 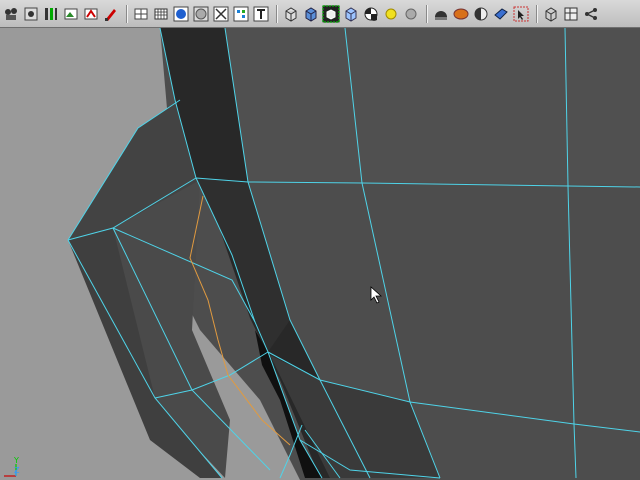 I want to click on select-camera-icon, so click(x=11, y=13).